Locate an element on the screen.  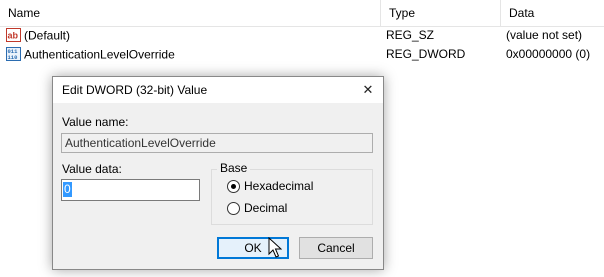
svg-text: 110 is located at coordinates (13, 57).